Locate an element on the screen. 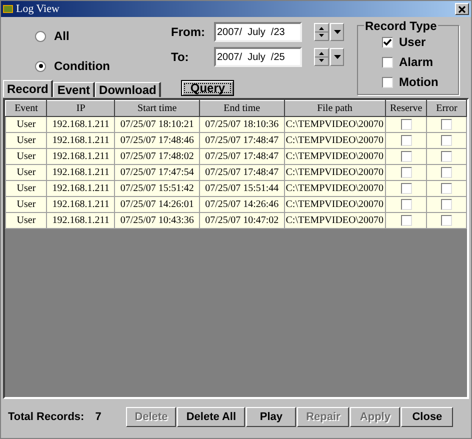 Image resolution: width=472 pixels, height=439 pixels. table-cell: 07/25/07 17:48:46 is located at coordinates (157, 140).